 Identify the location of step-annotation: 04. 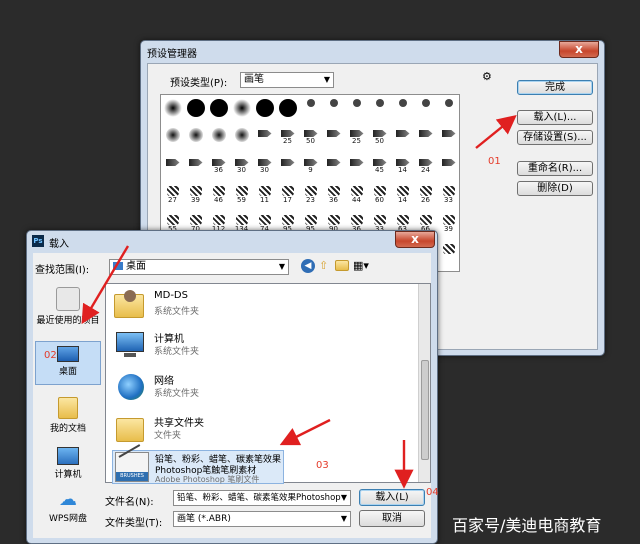
(432, 492).